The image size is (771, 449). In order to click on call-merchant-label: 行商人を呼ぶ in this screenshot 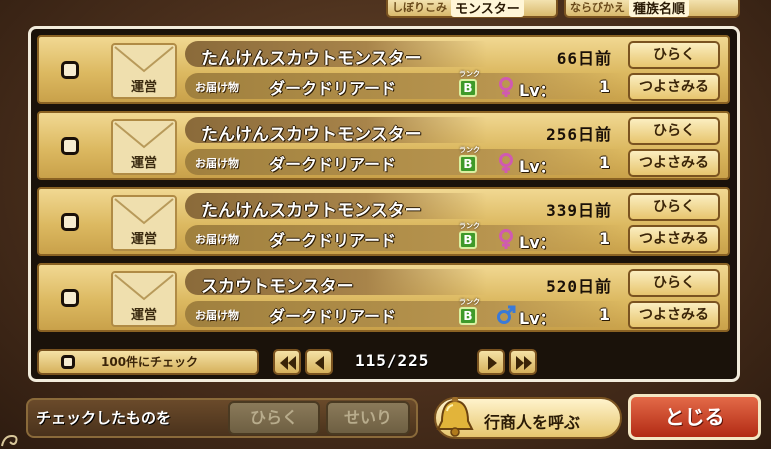, I will do `click(532, 422)`.